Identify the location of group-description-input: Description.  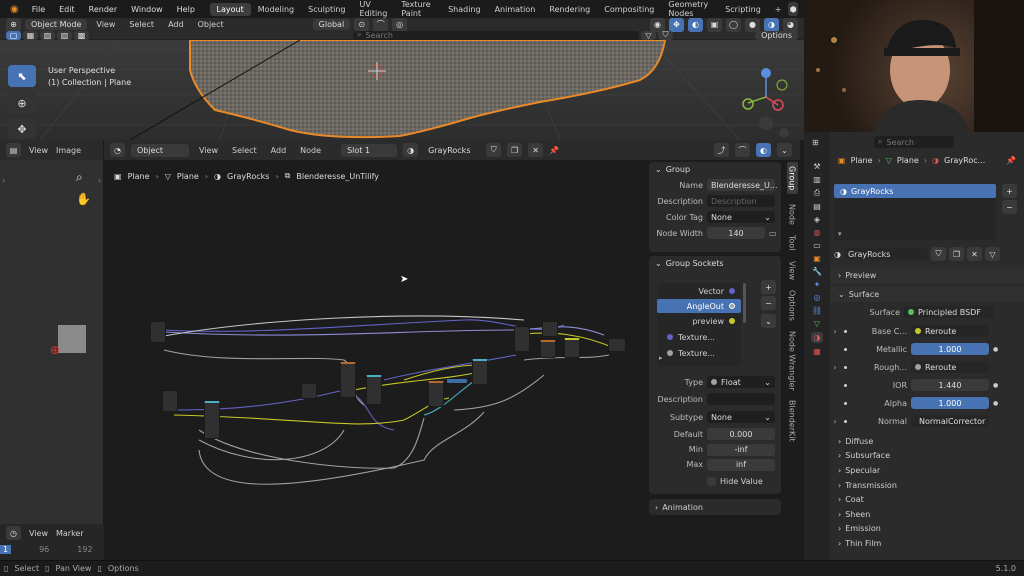
(741, 201).